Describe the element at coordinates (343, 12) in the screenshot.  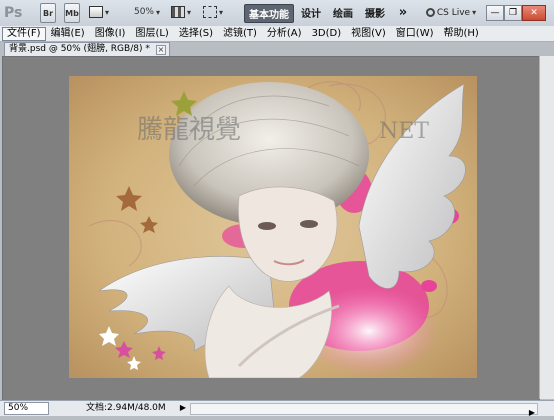
I see `workspace-painting-button: 绘画` at that location.